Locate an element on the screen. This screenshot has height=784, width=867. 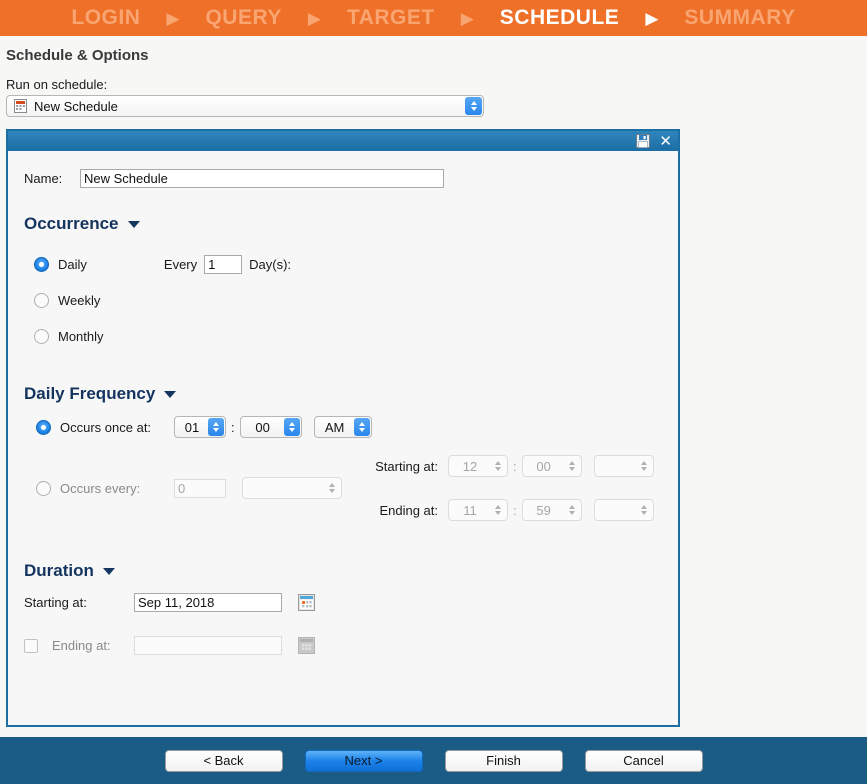
ending-time-colon: : is located at coordinates (515, 510).